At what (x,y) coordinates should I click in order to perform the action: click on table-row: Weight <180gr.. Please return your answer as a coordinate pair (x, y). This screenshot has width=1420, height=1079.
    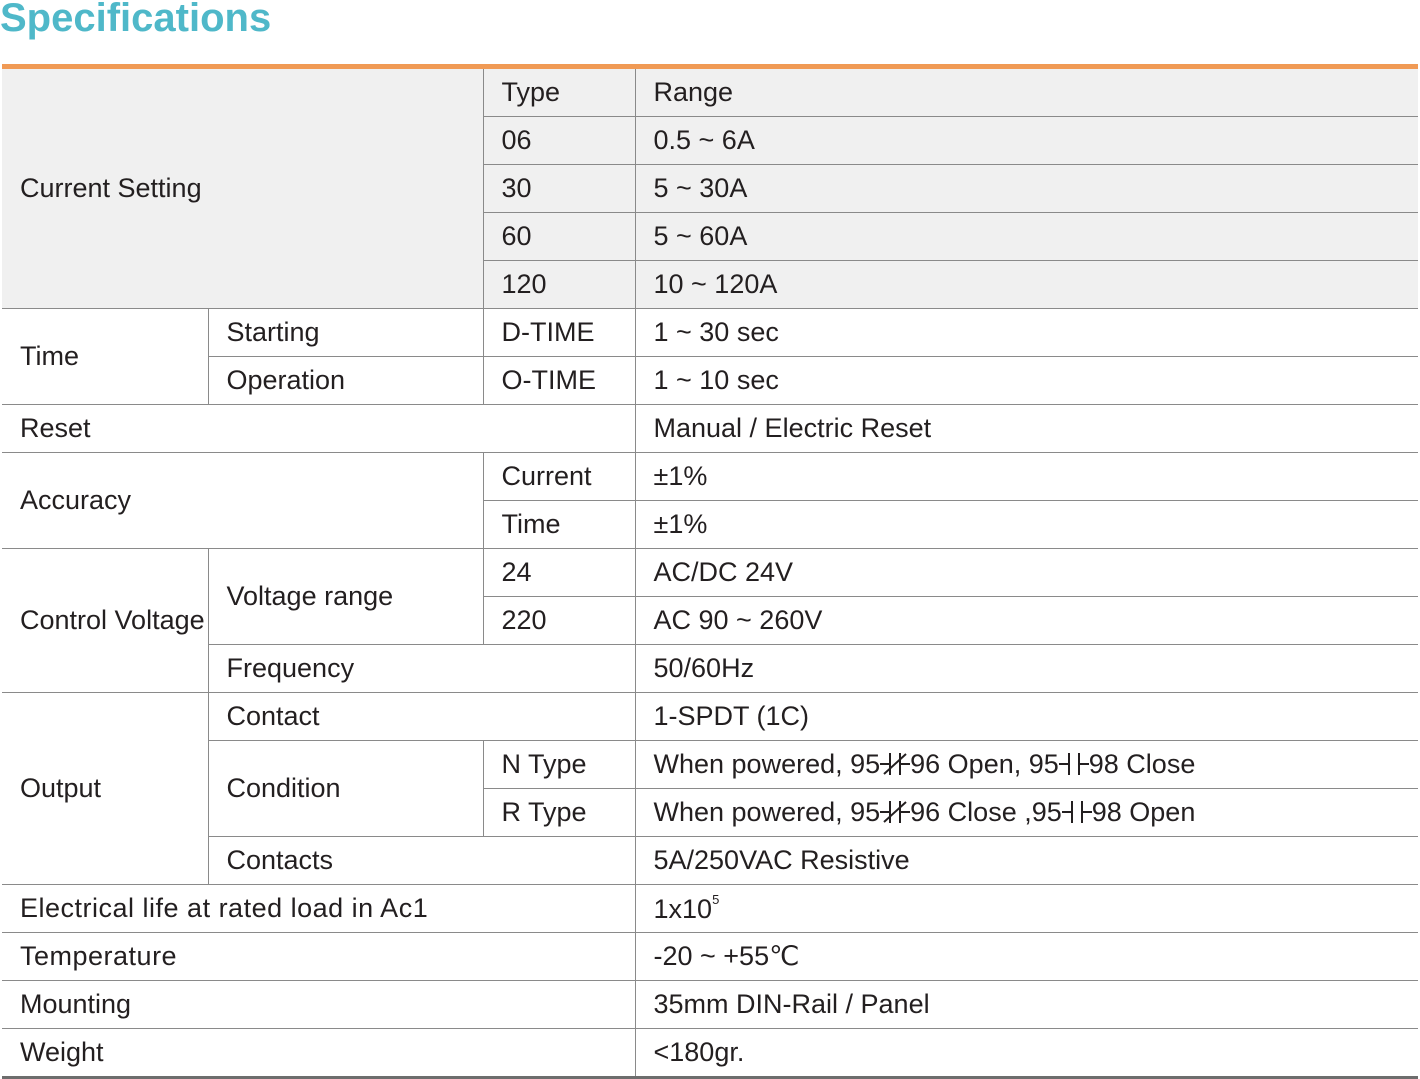
    Looking at the image, I should click on (710, 1053).